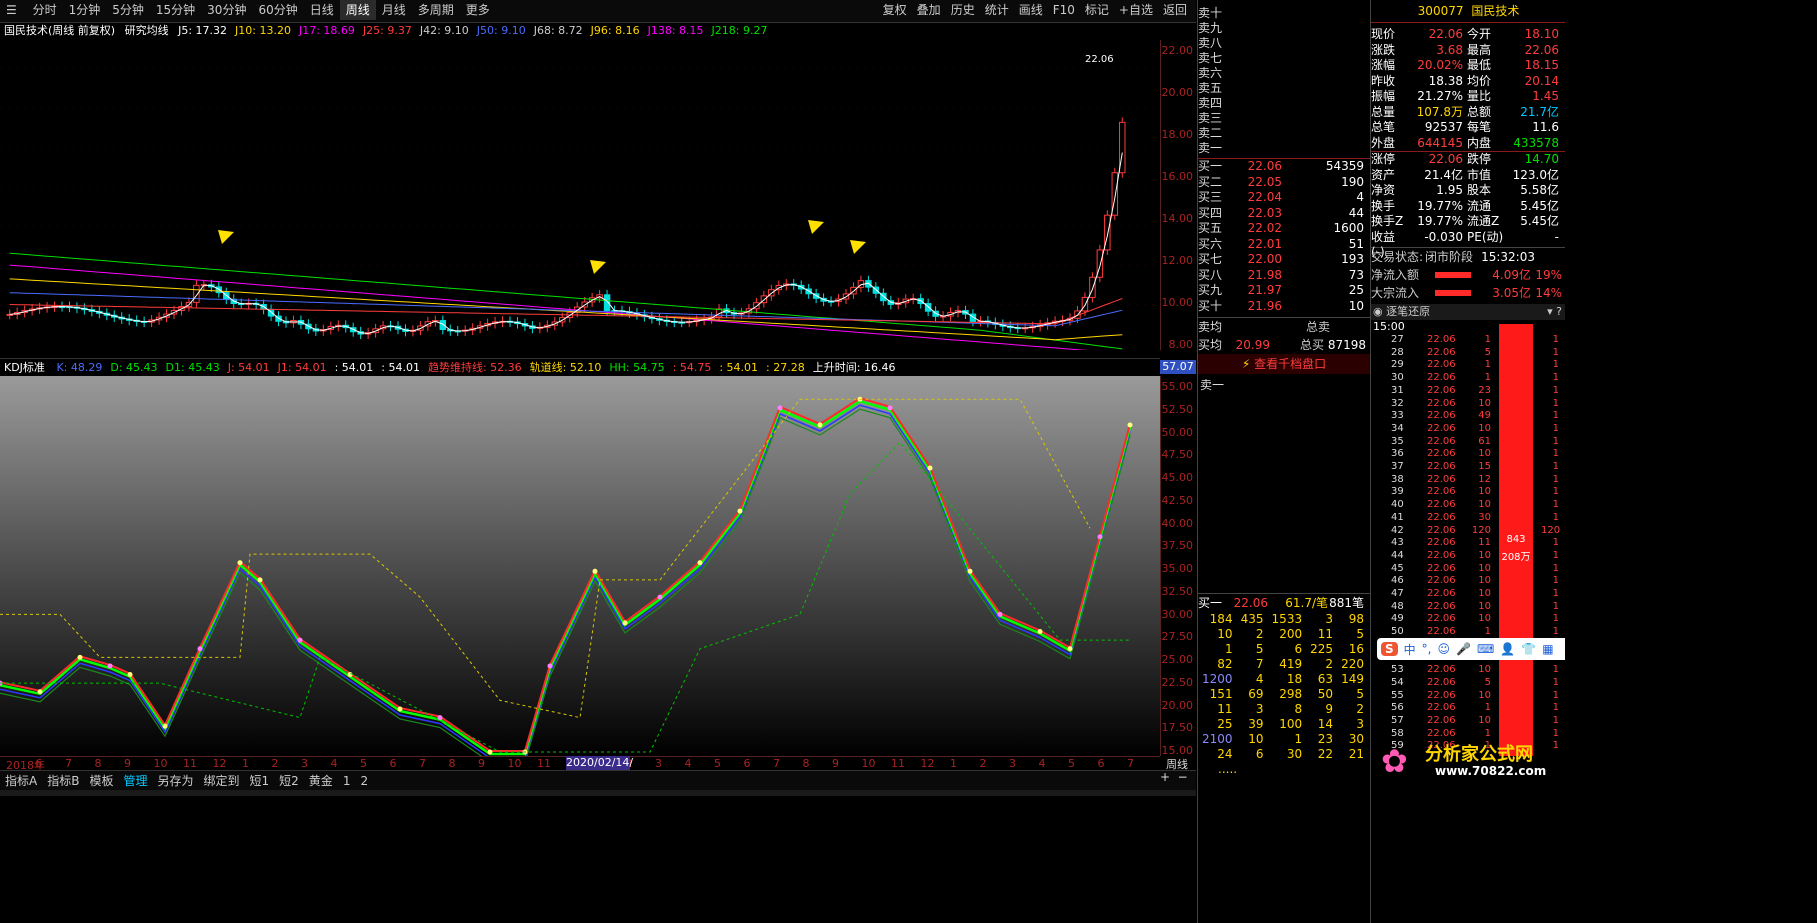 The height and width of the screenshot is (923, 1817). I want to click on x-tick-label: 1, so click(245, 763).